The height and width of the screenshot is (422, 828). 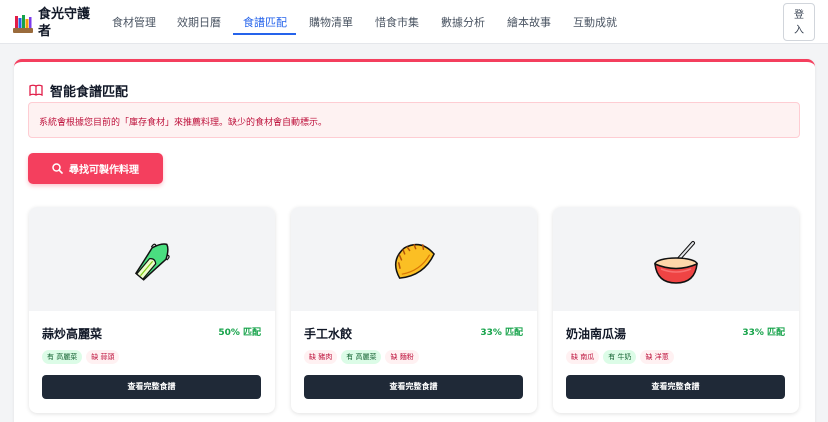 What do you see at coordinates (103, 357) in the screenshot?
I see `ingredient-tag-missing: 缺 蒜頭` at bounding box center [103, 357].